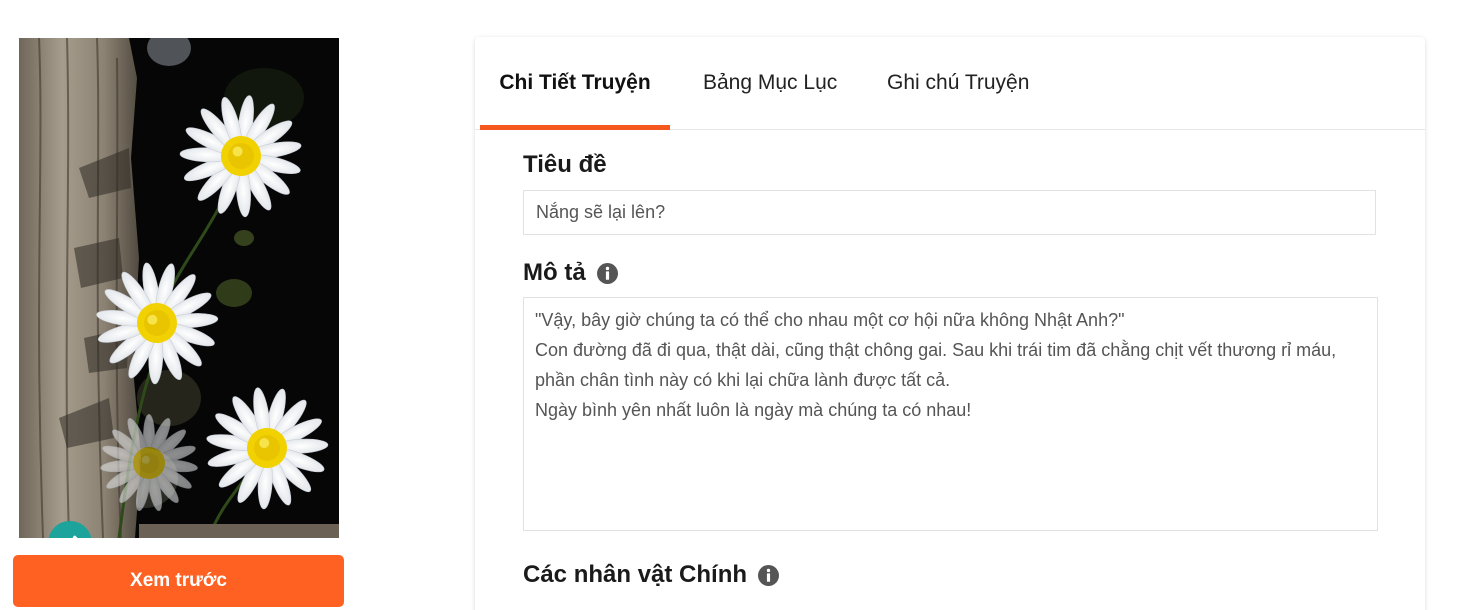 This screenshot has width=1475, height=610. I want to click on main-characters-label-text: Các nhân vật Chính, so click(635, 574).